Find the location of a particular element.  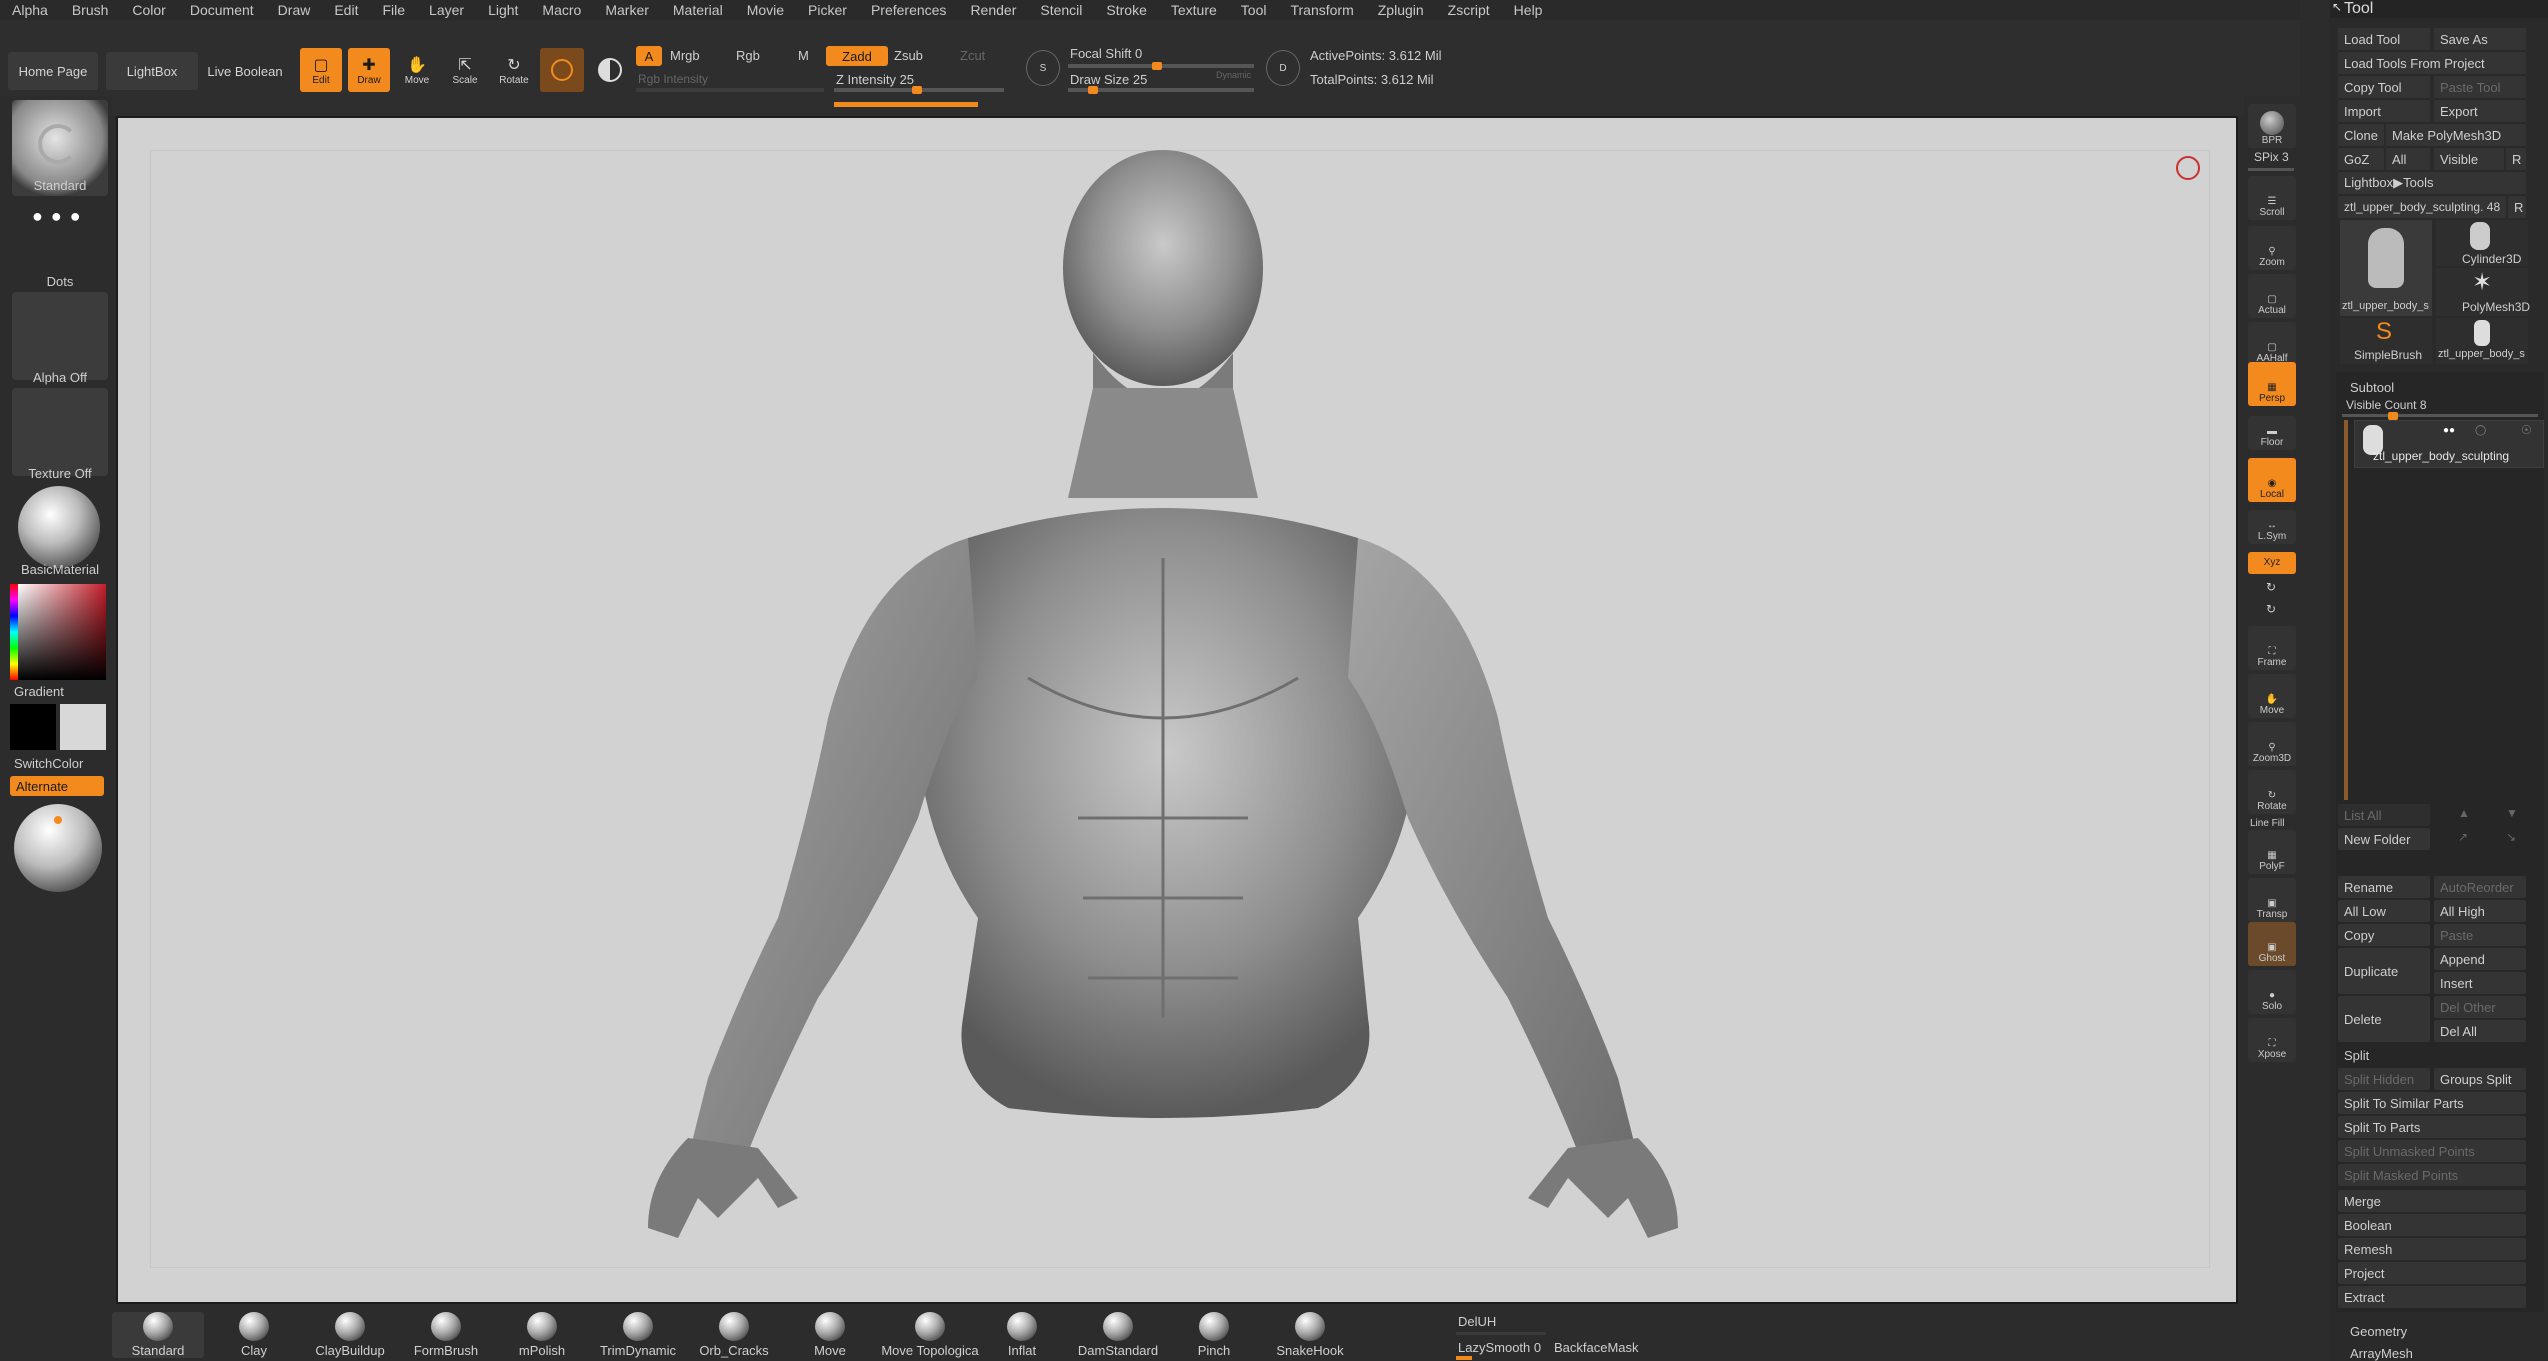

menu-marker: Marker is located at coordinates (627, 10).